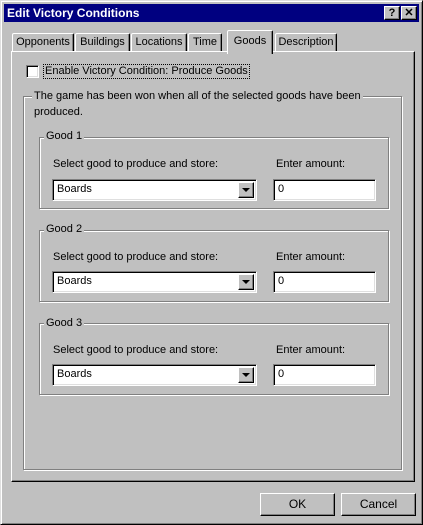 This screenshot has height=525, width=423. I want to click on tab-goods: Goods, so click(250, 42).